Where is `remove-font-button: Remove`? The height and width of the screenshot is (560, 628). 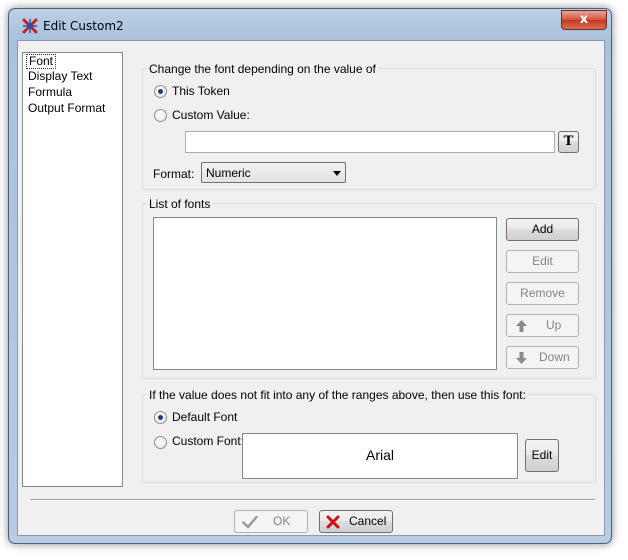
remove-font-button: Remove is located at coordinates (542, 293).